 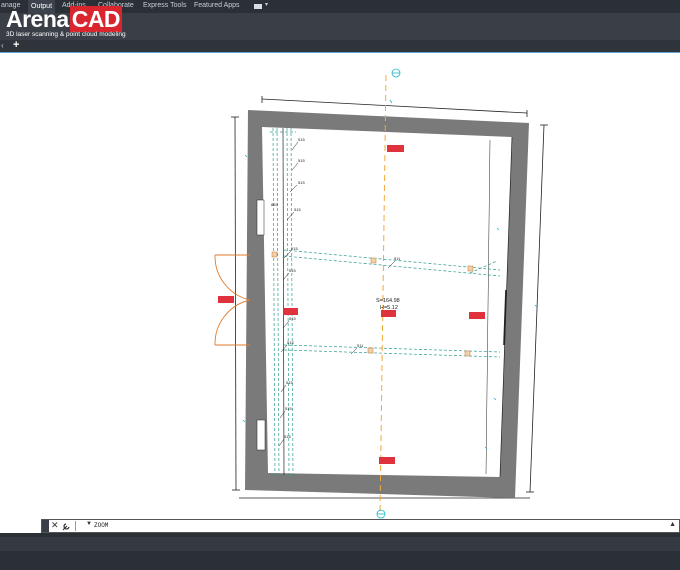 I want to click on leader-lines, so click(x=337, y=294).